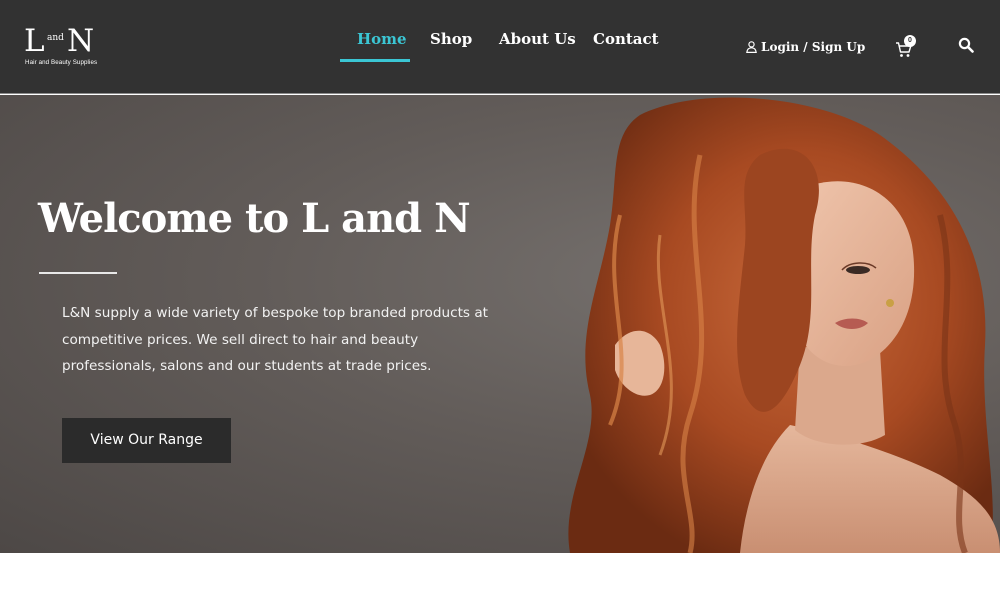 The image size is (1000, 600). What do you see at coordinates (34, 41) in the screenshot?
I see `logo-letter-l: L` at bounding box center [34, 41].